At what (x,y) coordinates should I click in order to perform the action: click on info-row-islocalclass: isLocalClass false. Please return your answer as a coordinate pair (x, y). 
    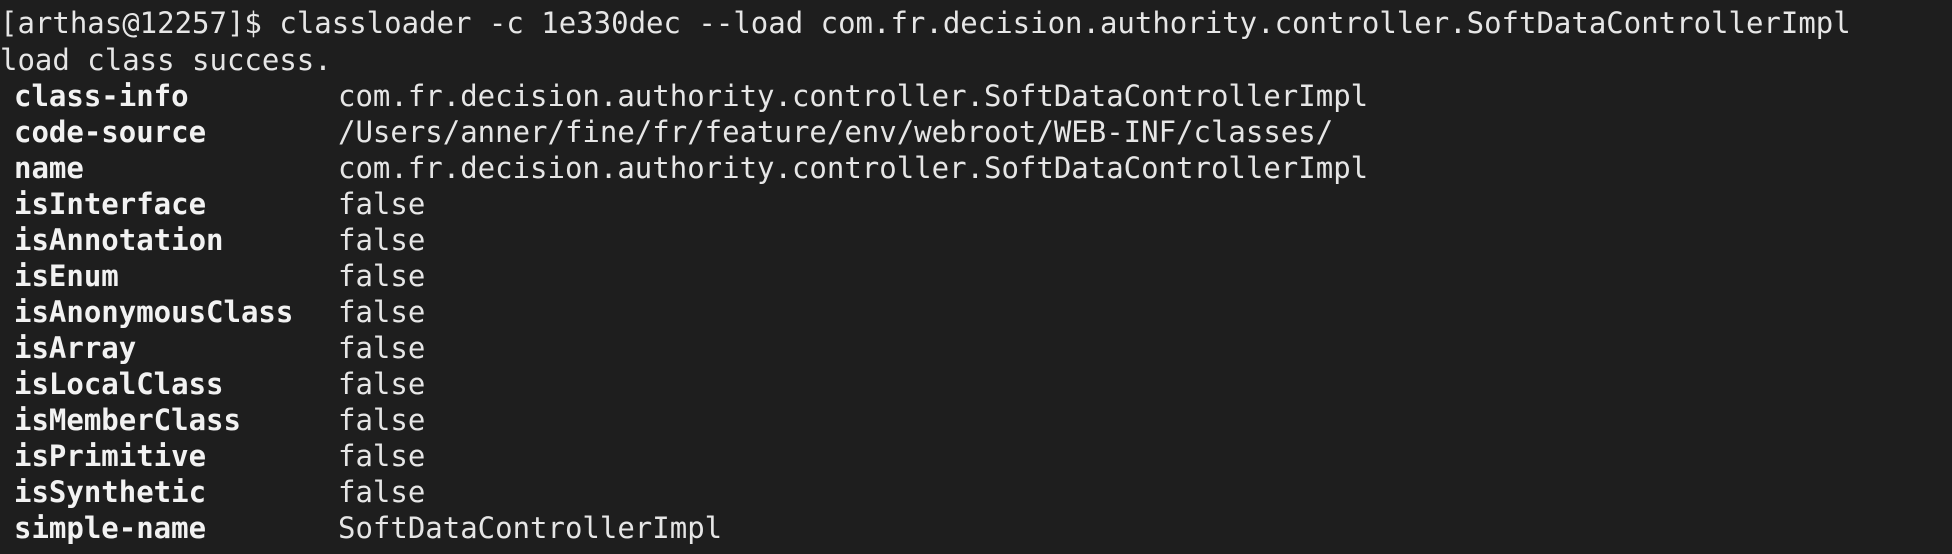
    Looking at the image, I should click on (219, 384).